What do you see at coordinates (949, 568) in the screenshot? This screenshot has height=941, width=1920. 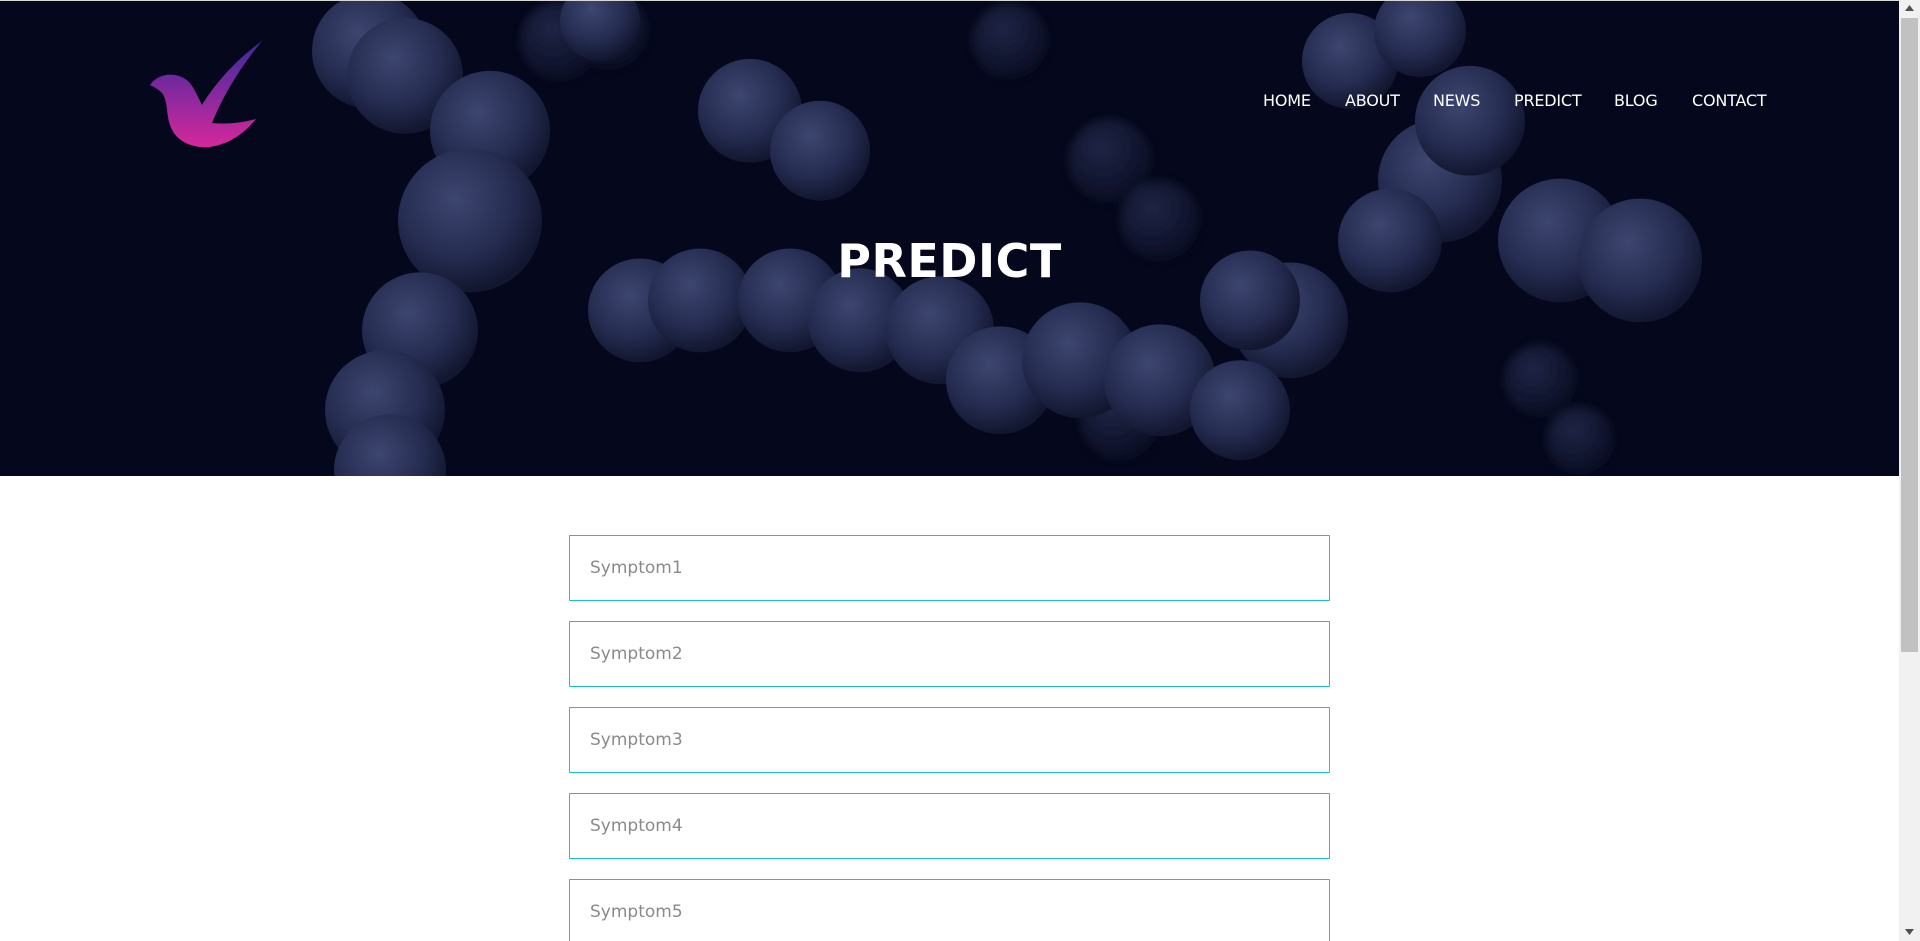 I see `symptom1-input` at bounding box center [949, 568].